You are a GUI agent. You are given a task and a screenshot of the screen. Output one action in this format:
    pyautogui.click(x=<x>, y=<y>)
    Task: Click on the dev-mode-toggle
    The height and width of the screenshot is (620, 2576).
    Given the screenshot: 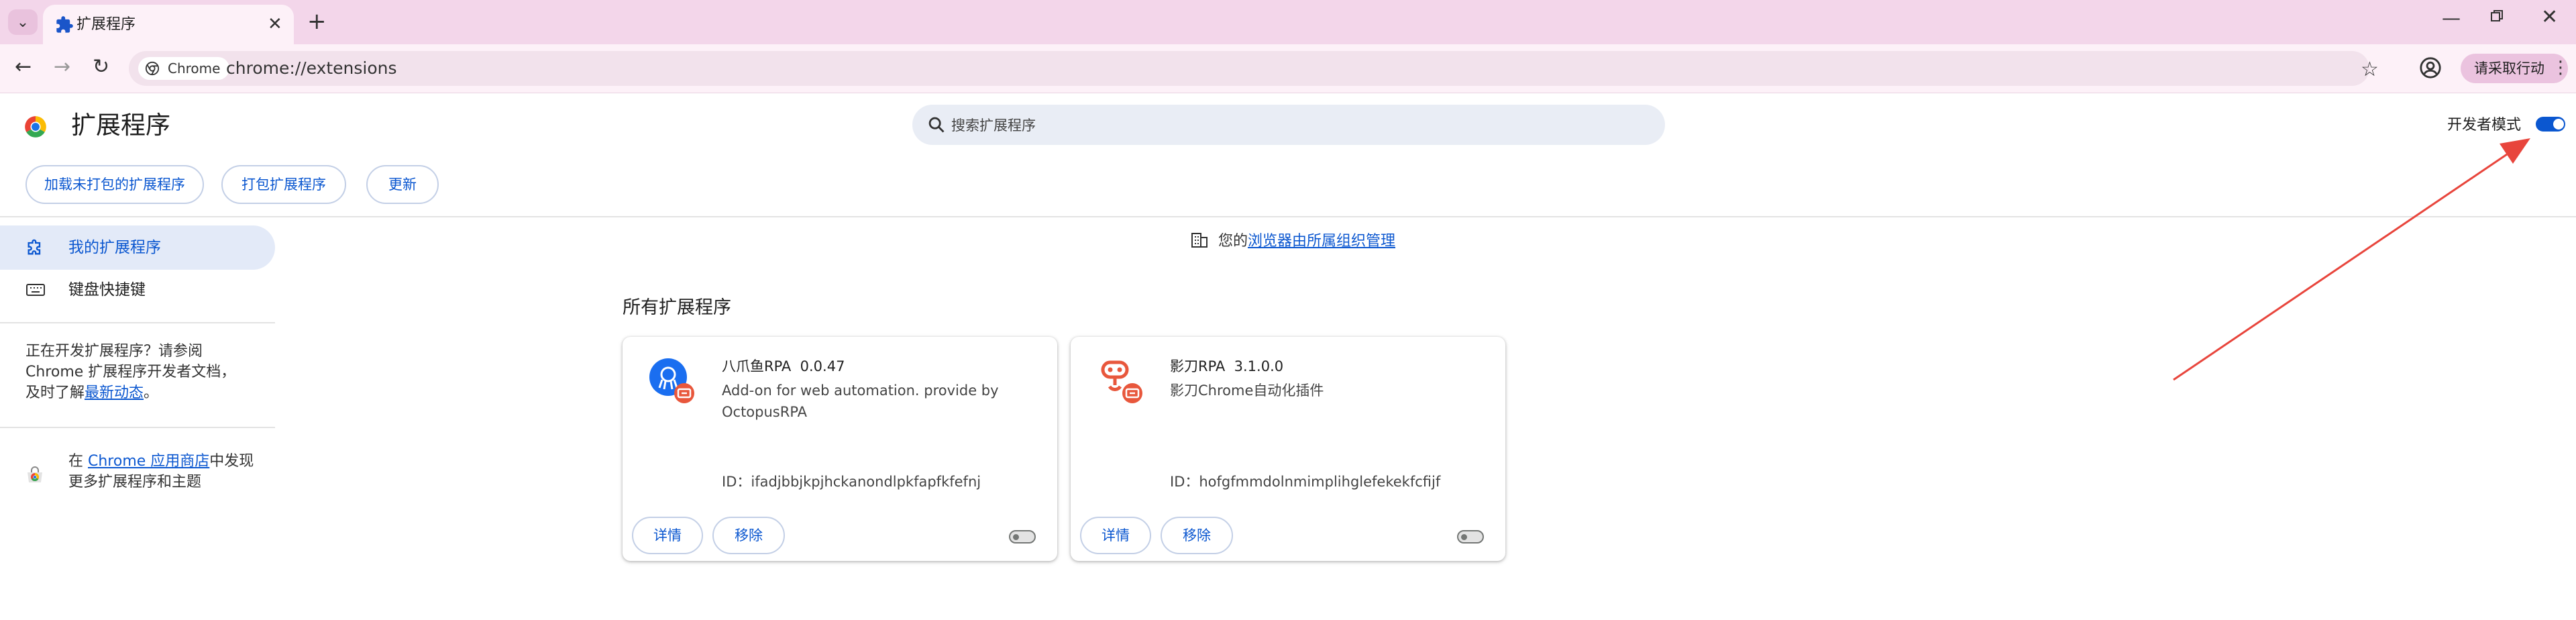 What is the action you would take?
    pyautogui.click(x=2550, y=124)
    